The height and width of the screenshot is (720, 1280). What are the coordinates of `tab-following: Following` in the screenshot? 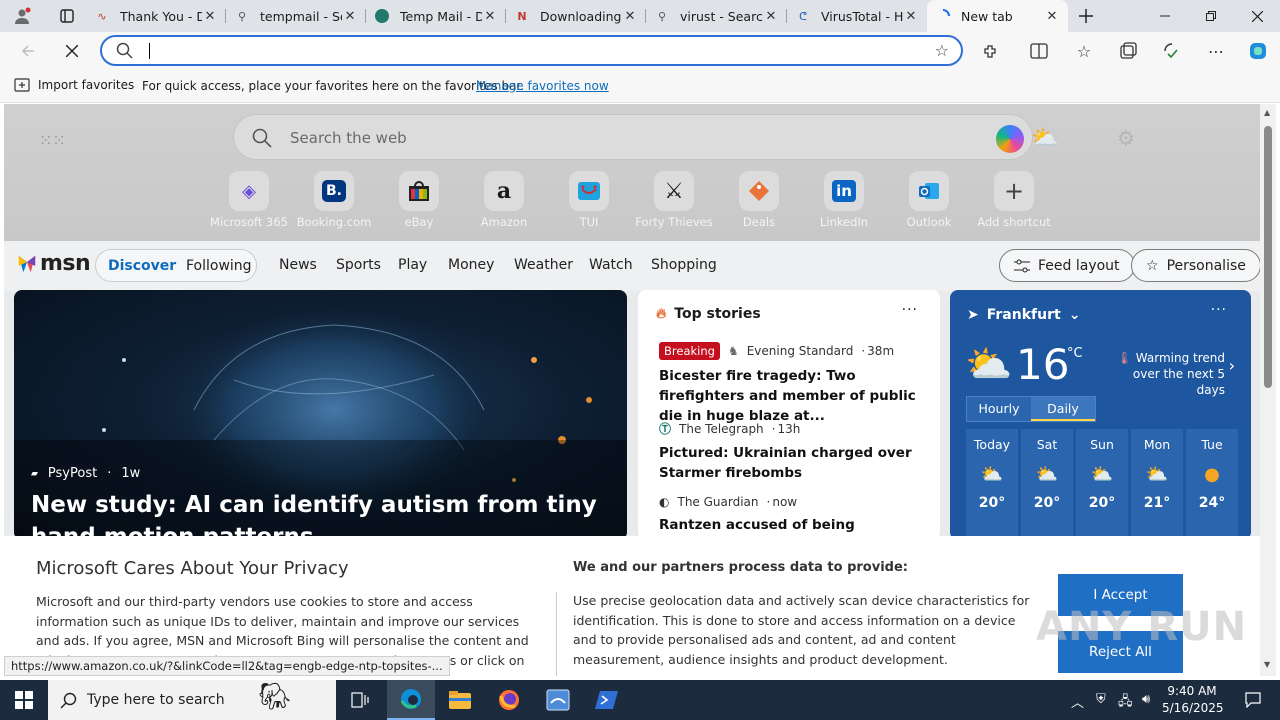 It's located at (219, 266).